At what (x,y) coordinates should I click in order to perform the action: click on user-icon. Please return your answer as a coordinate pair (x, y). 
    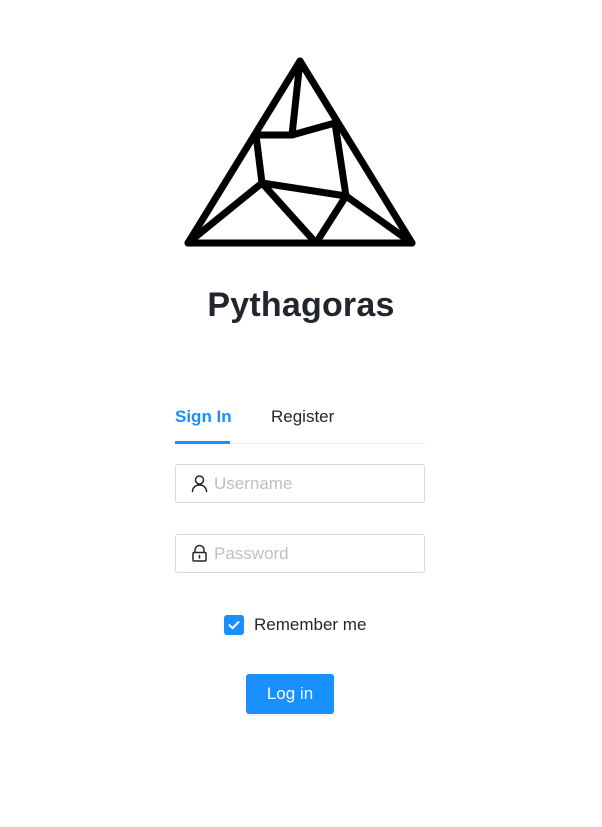
    Looking at the image, I should click on (199, 484).